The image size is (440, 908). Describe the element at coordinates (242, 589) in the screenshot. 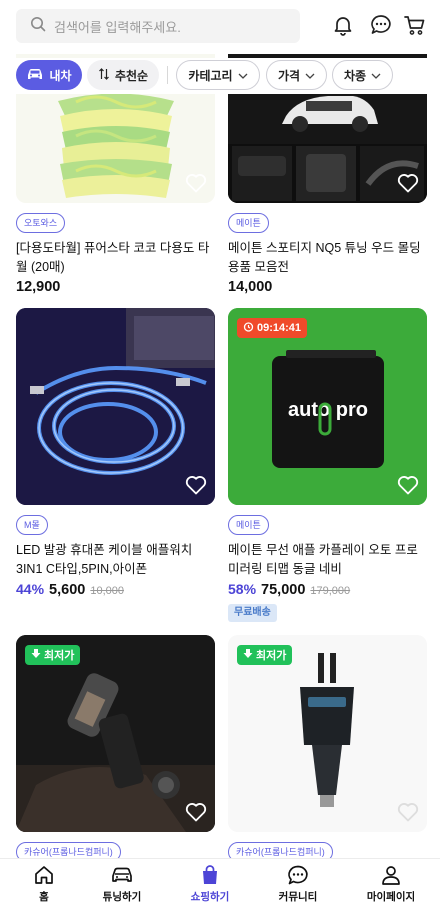

I see `discount-rate: 58%` at that location.